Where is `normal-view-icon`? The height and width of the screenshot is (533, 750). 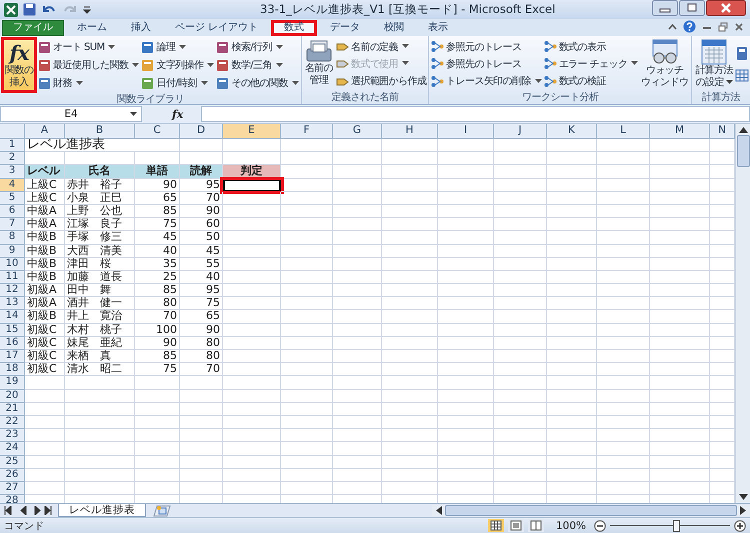 normal-view-icon is located at coordinates (496, 525).